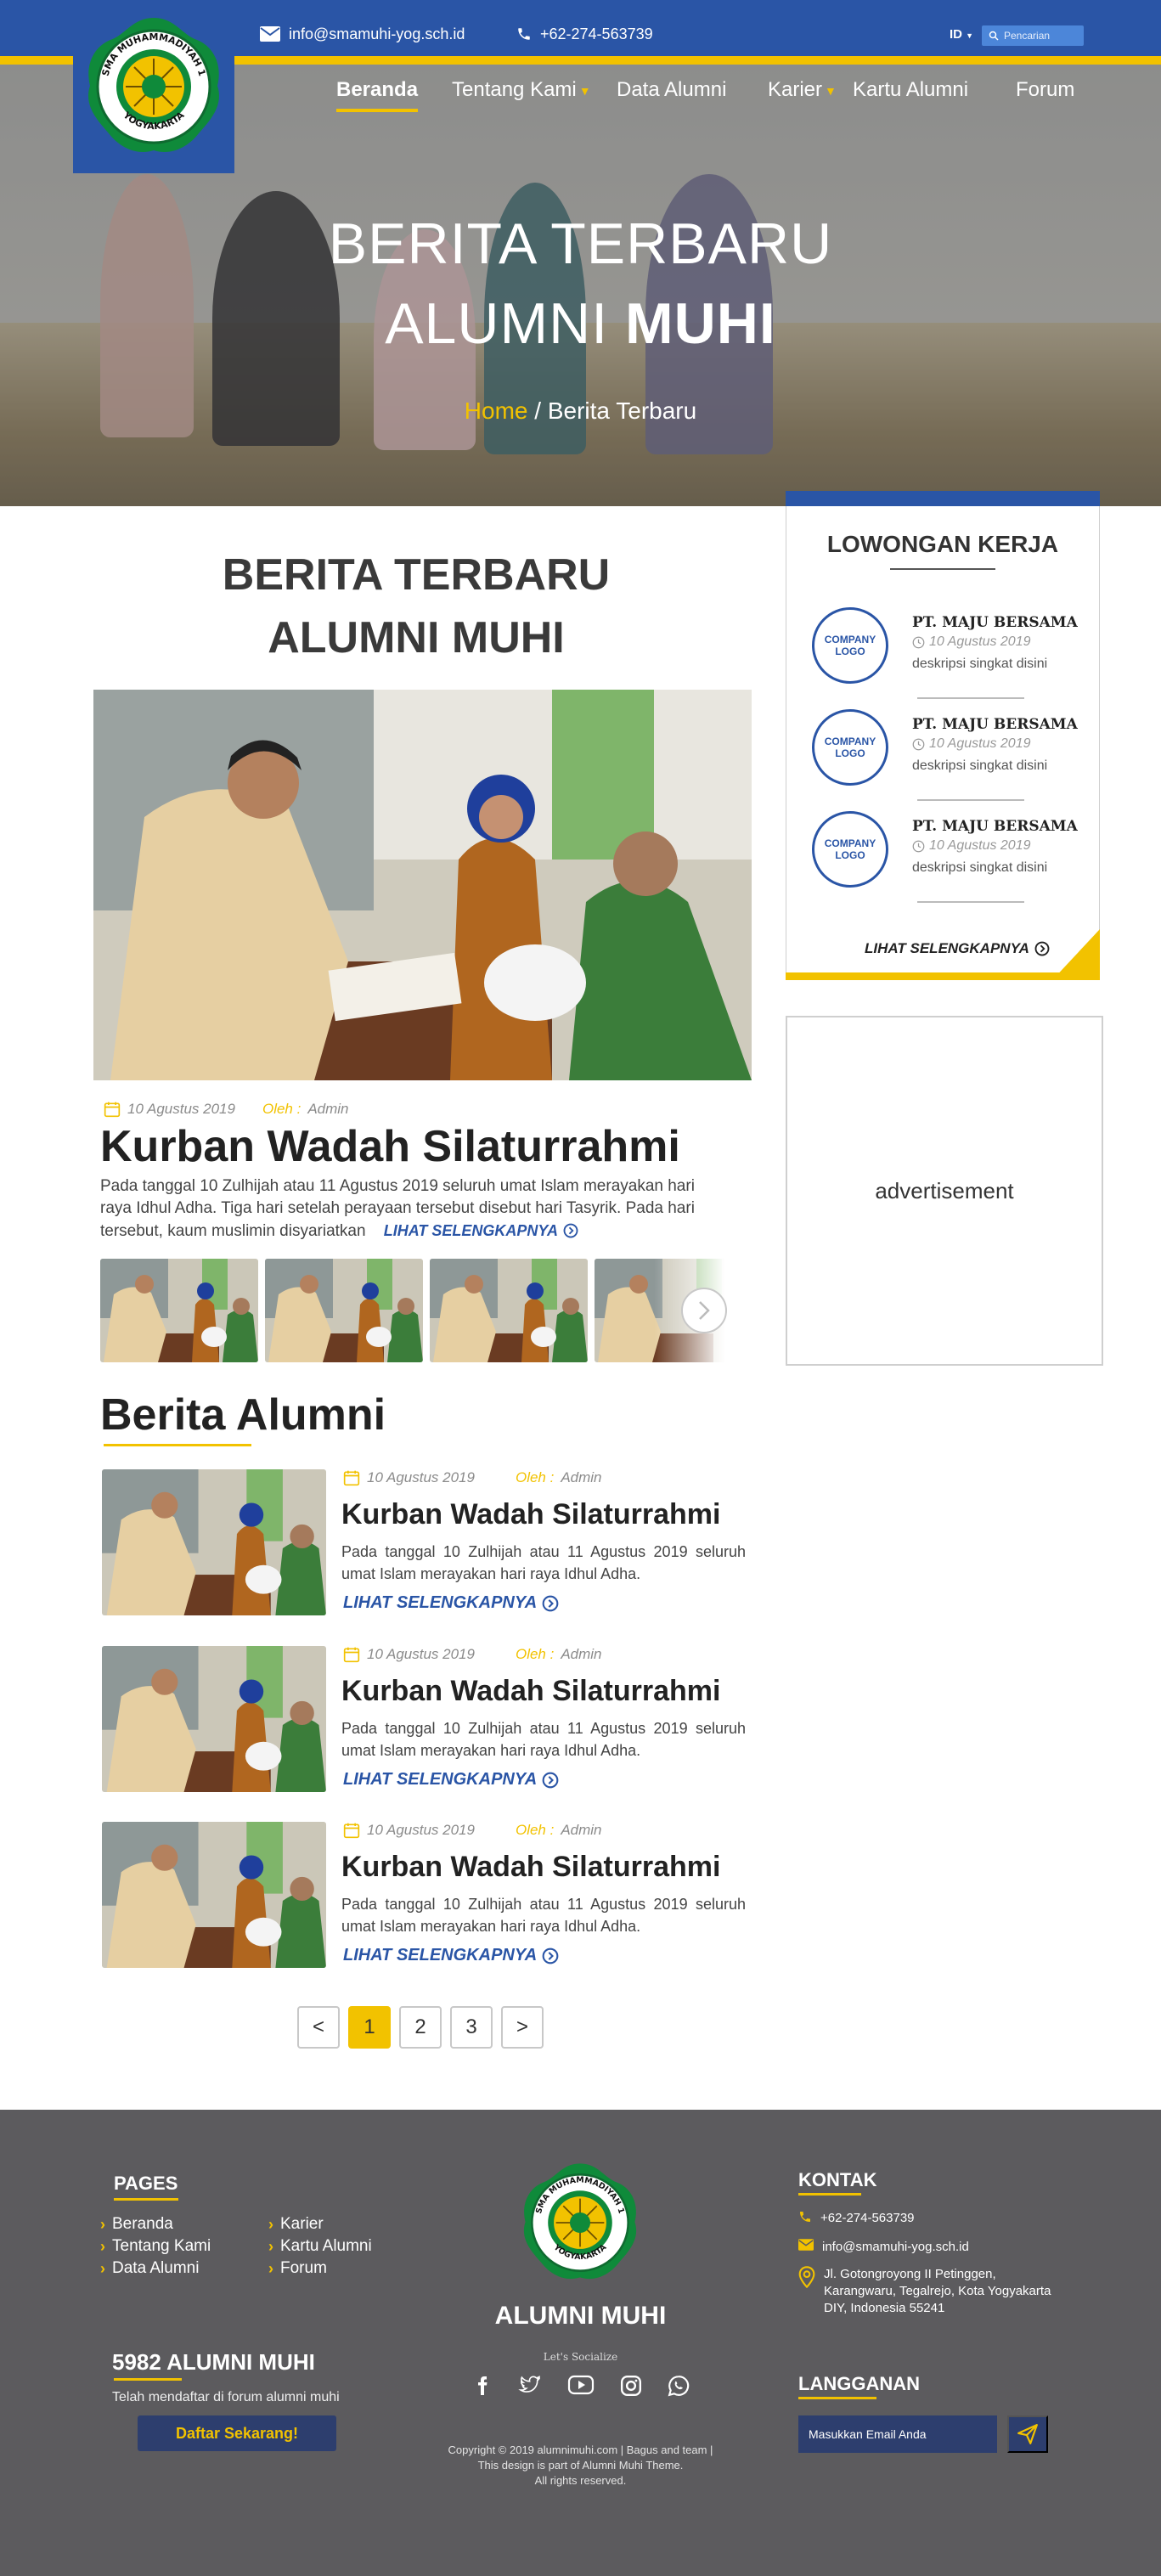  What do you see at coordinates (270, 34) in the screenshot?
I see `envelope-icon` at bounding box center [270, 34].